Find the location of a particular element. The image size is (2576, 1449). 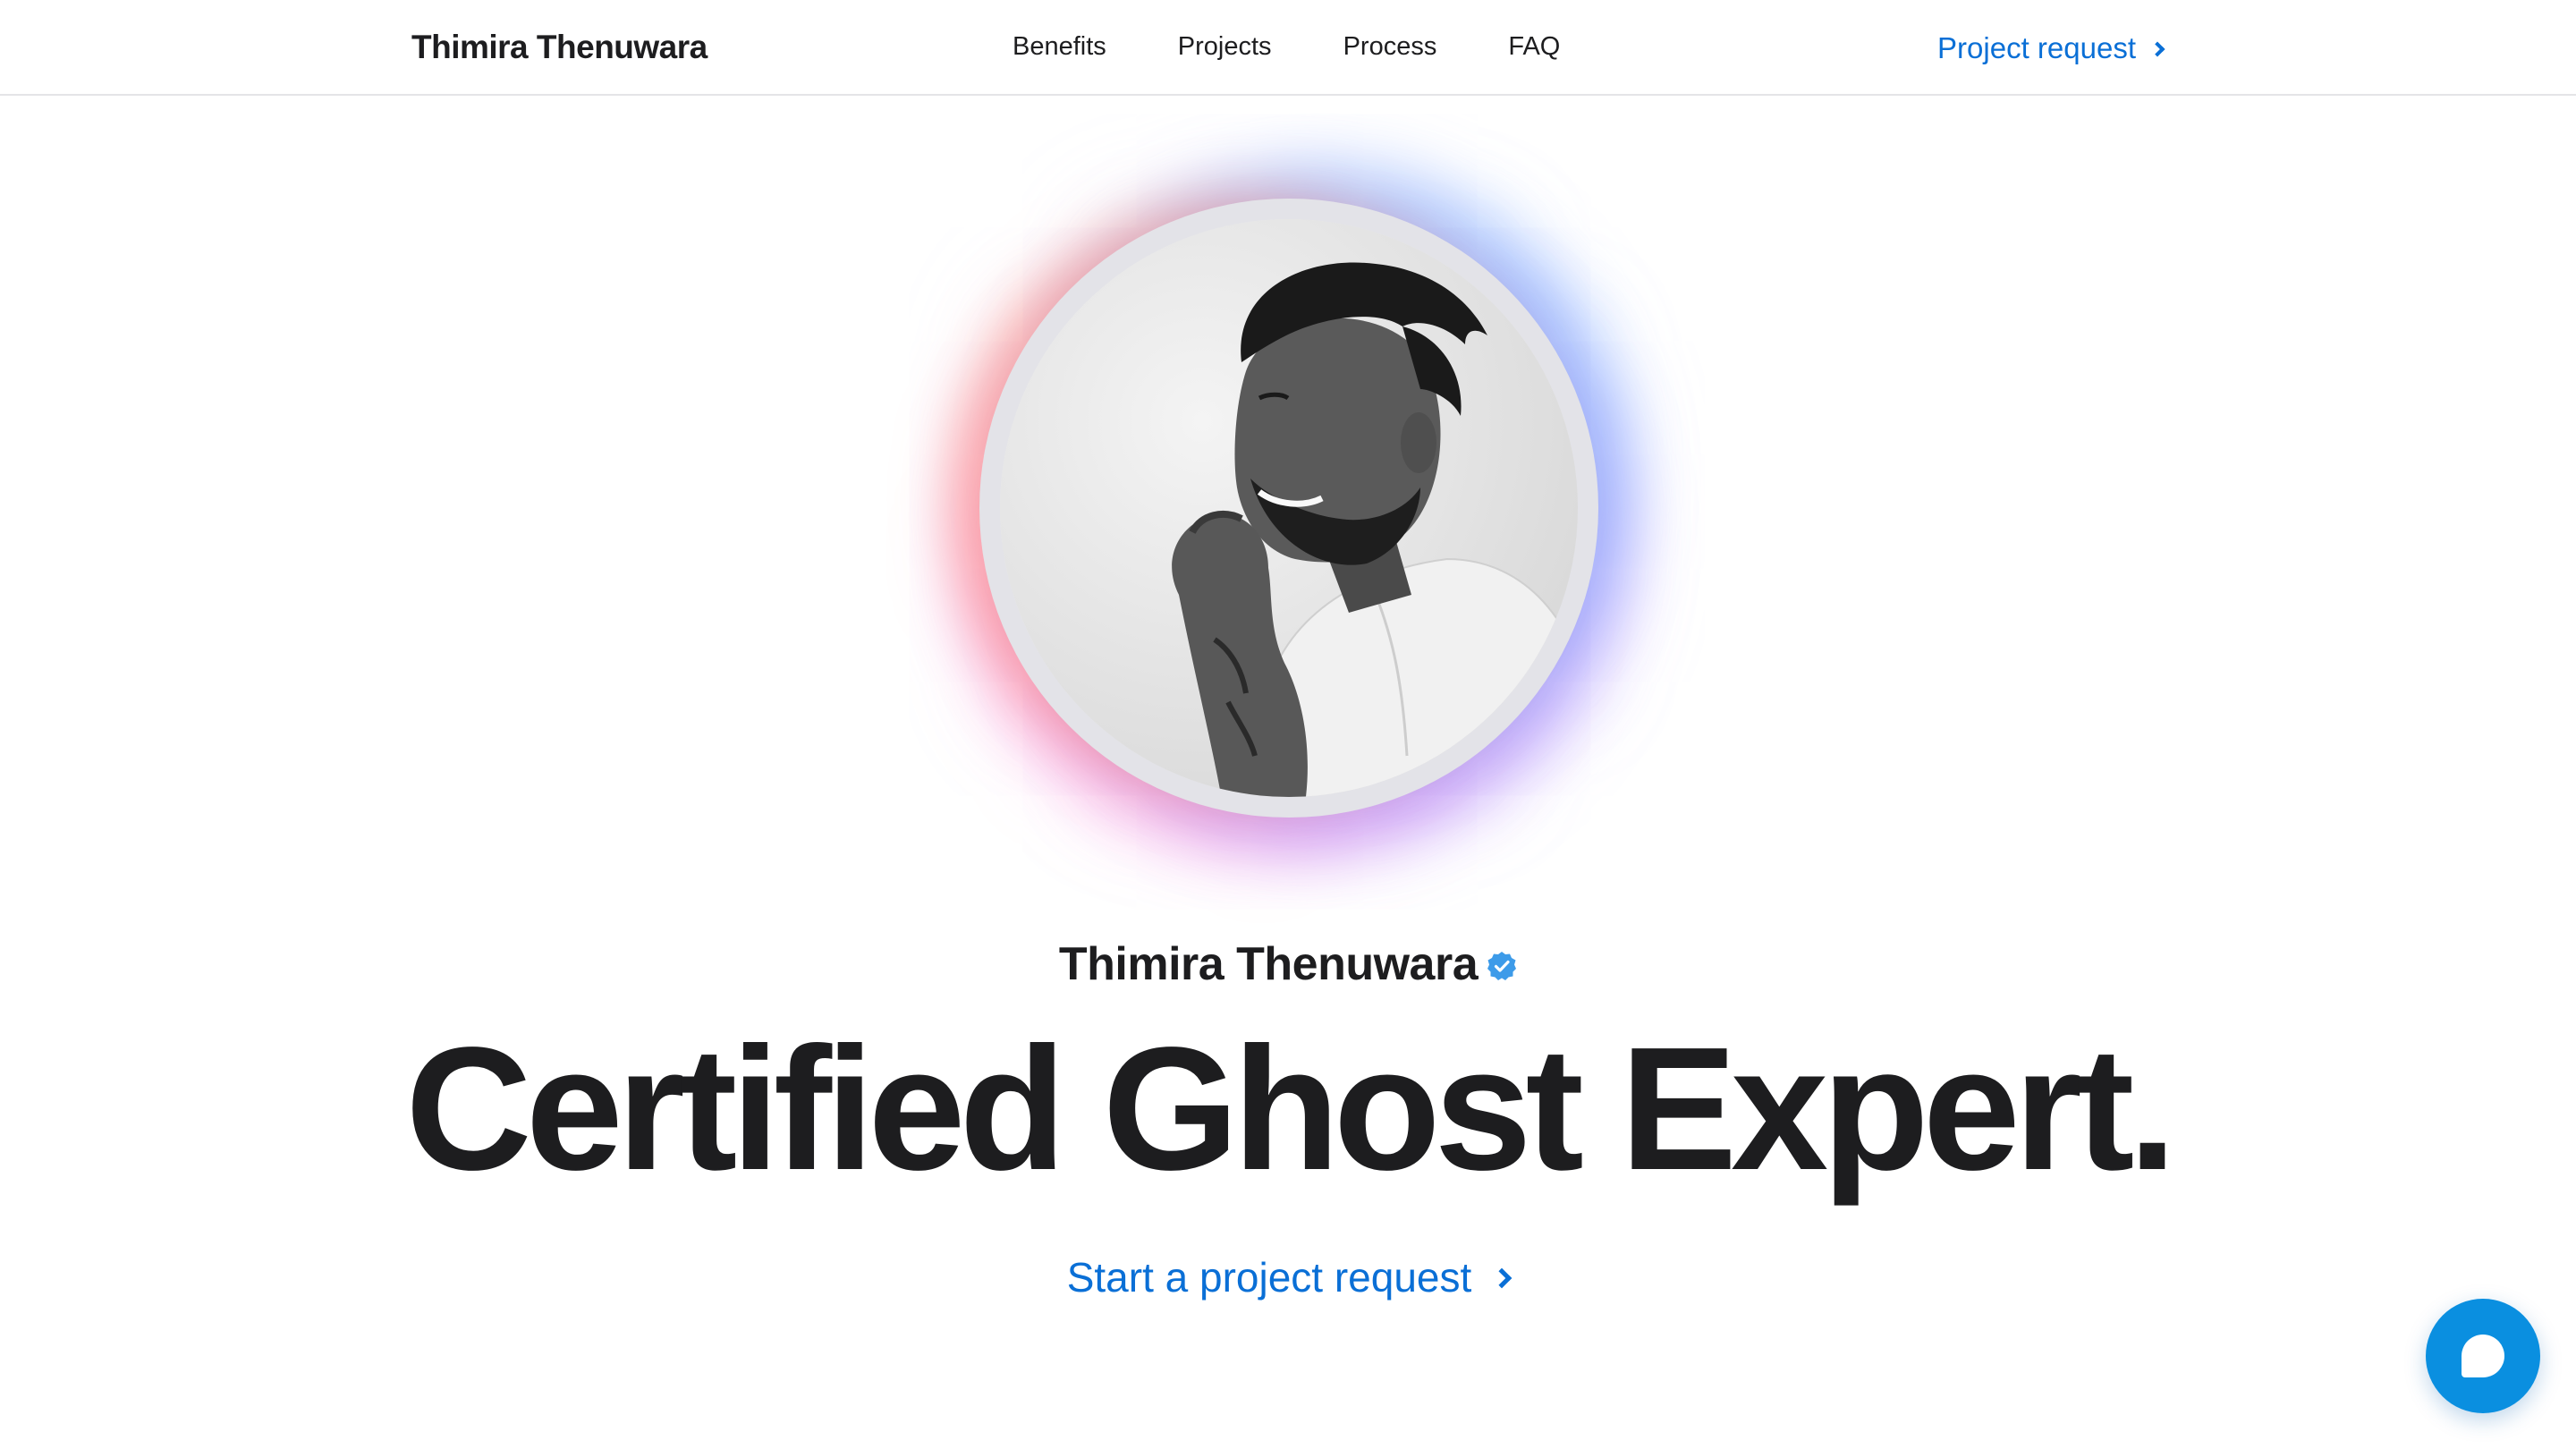

project-request-link: Project request is located at coordinates (2051, 48).